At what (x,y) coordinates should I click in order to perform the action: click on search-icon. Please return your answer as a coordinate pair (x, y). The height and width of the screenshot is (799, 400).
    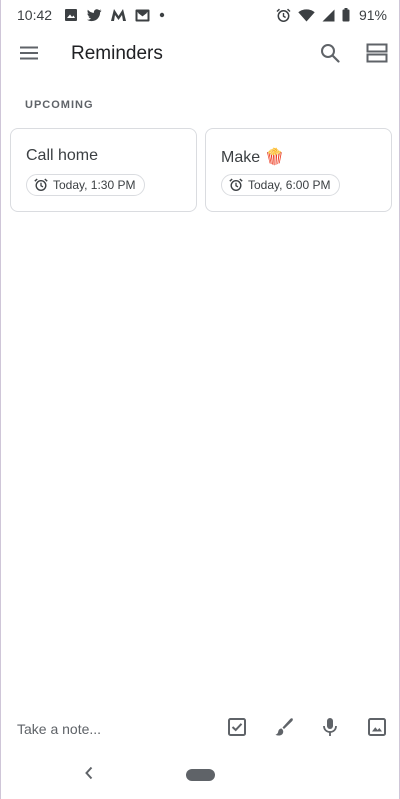
    Looking at the image, I should click on (330, 55).